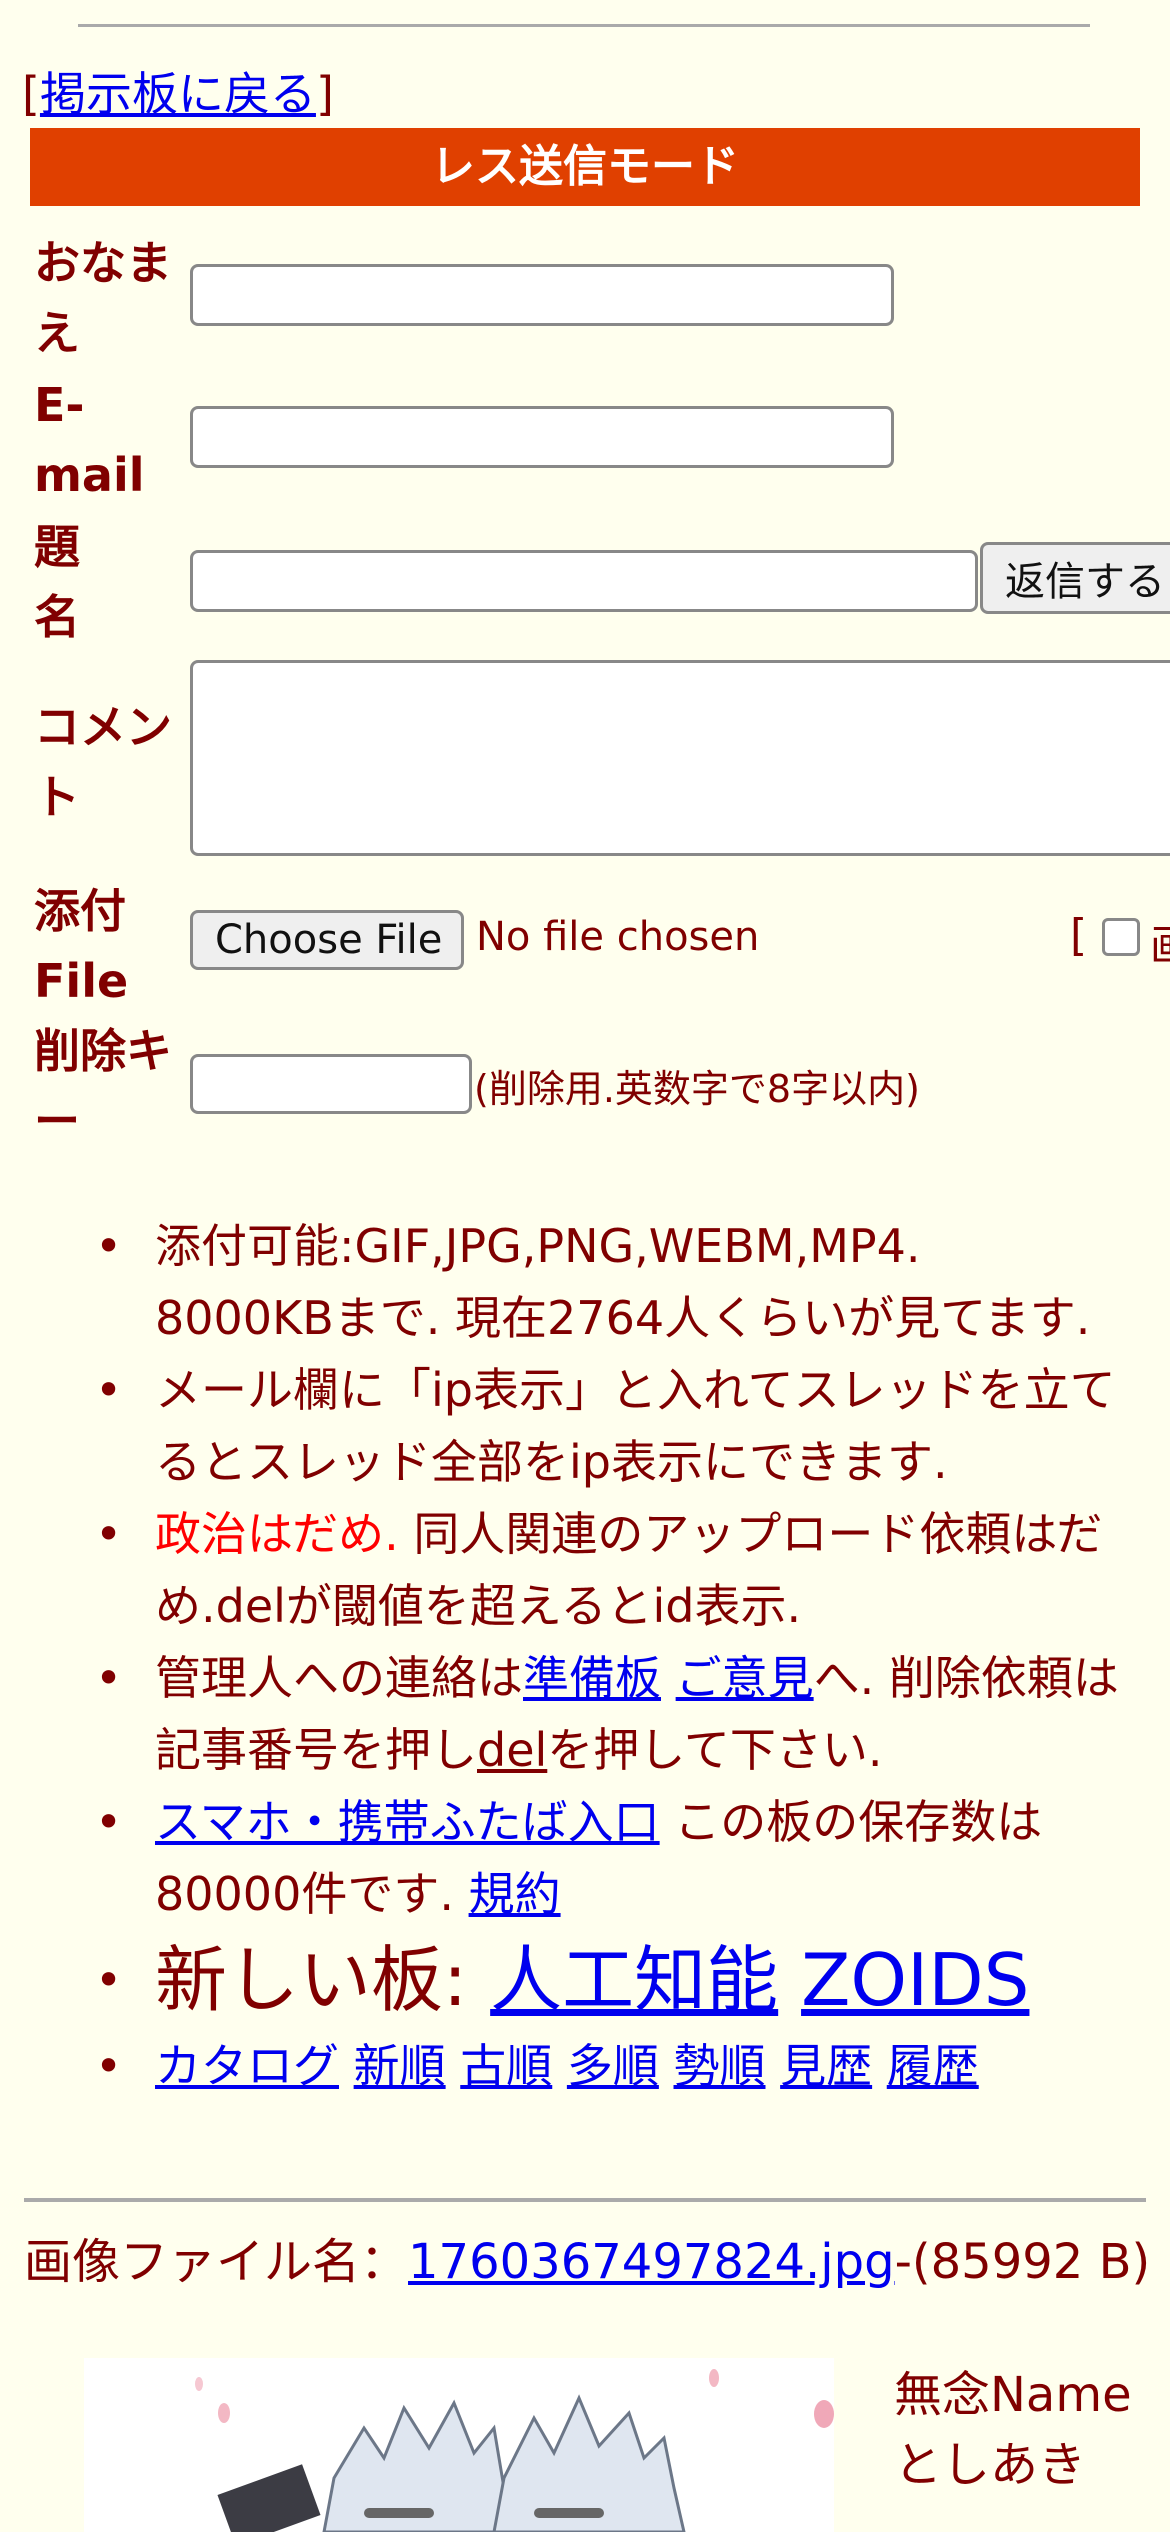  What do you see at coordinates (216, 2262) in the screenshot?
I see `file-prefix: 画像ファイル名：` at bounding box center [216, 2262].